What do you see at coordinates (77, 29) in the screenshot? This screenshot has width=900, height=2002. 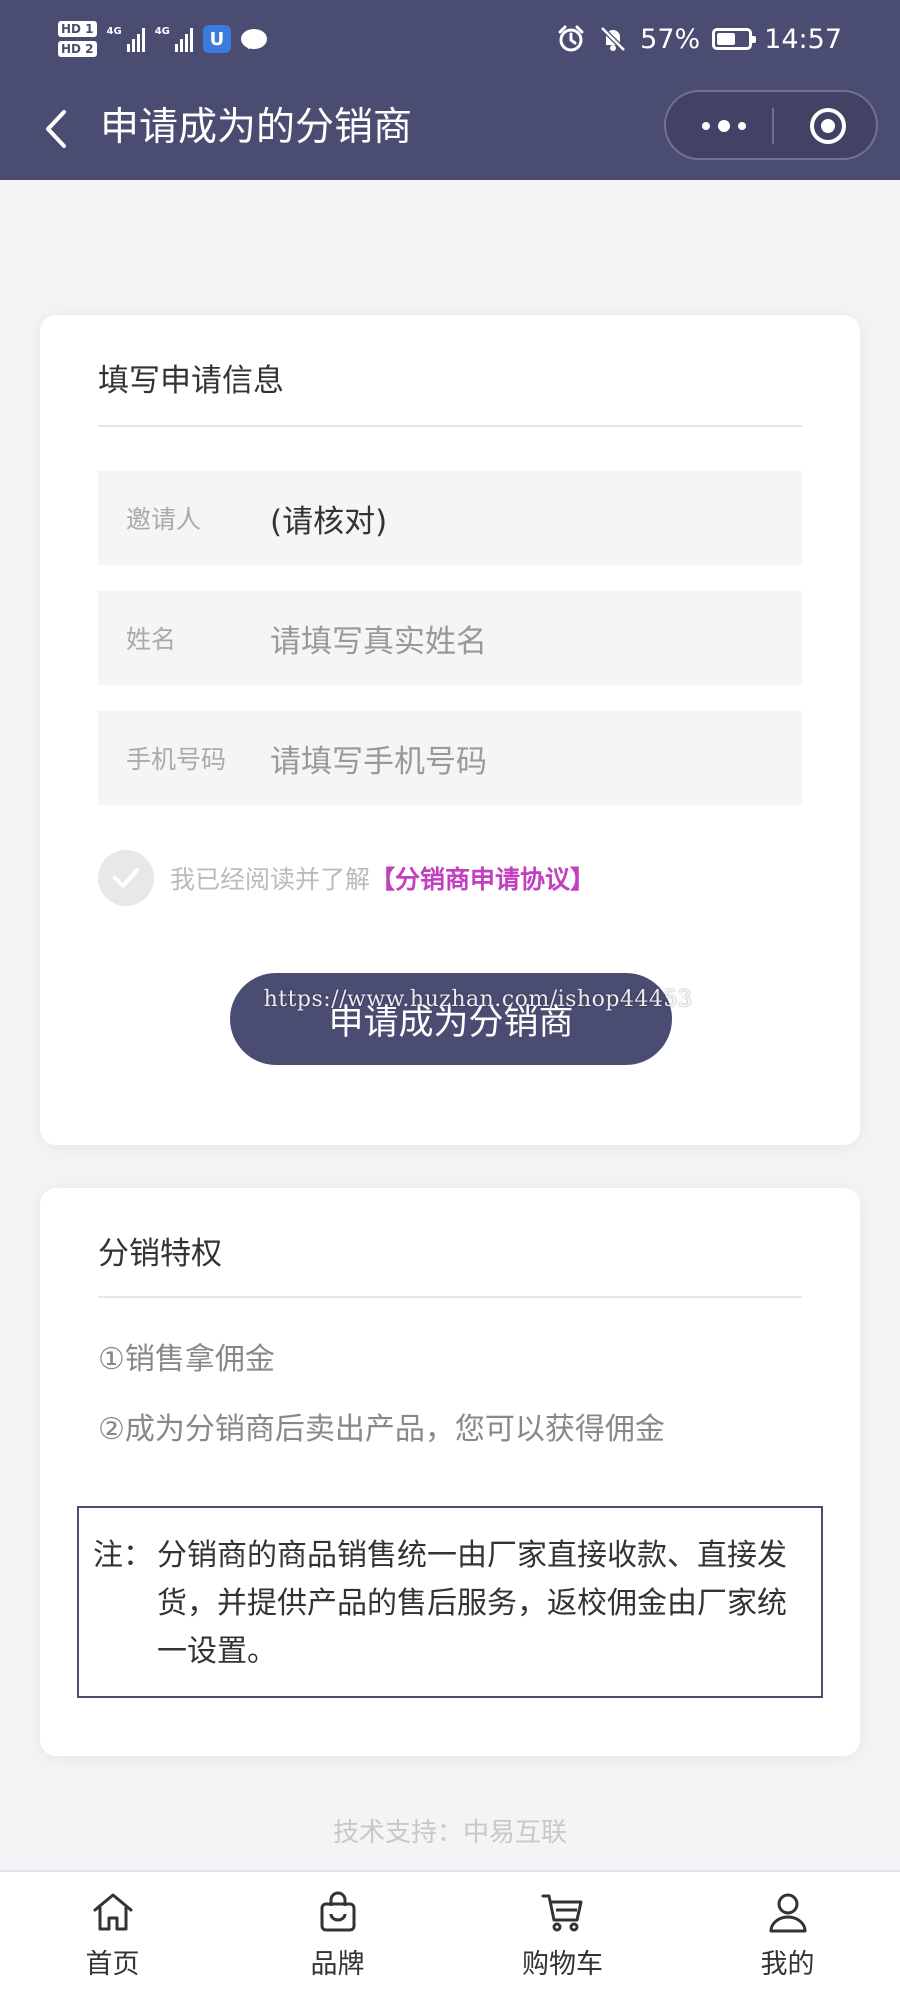 I see `sim1-label: HD 1` at bounding box center [77, 29].